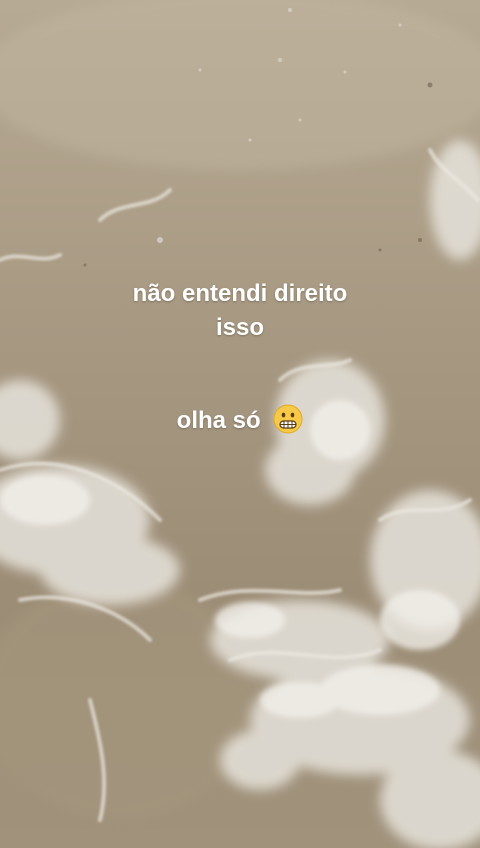 Image resolution: width=480 pixels, height=848 pixels. I want to click on caption-line-1: não entendi direito, so click(240, 293).